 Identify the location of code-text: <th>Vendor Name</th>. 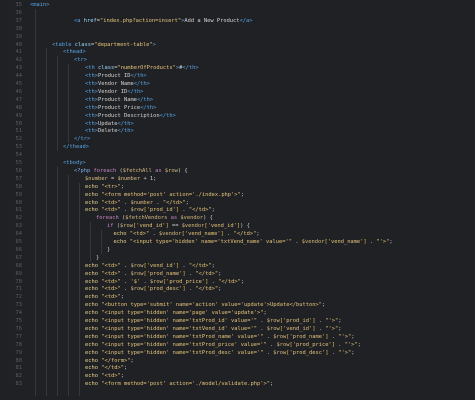
(117, 84).